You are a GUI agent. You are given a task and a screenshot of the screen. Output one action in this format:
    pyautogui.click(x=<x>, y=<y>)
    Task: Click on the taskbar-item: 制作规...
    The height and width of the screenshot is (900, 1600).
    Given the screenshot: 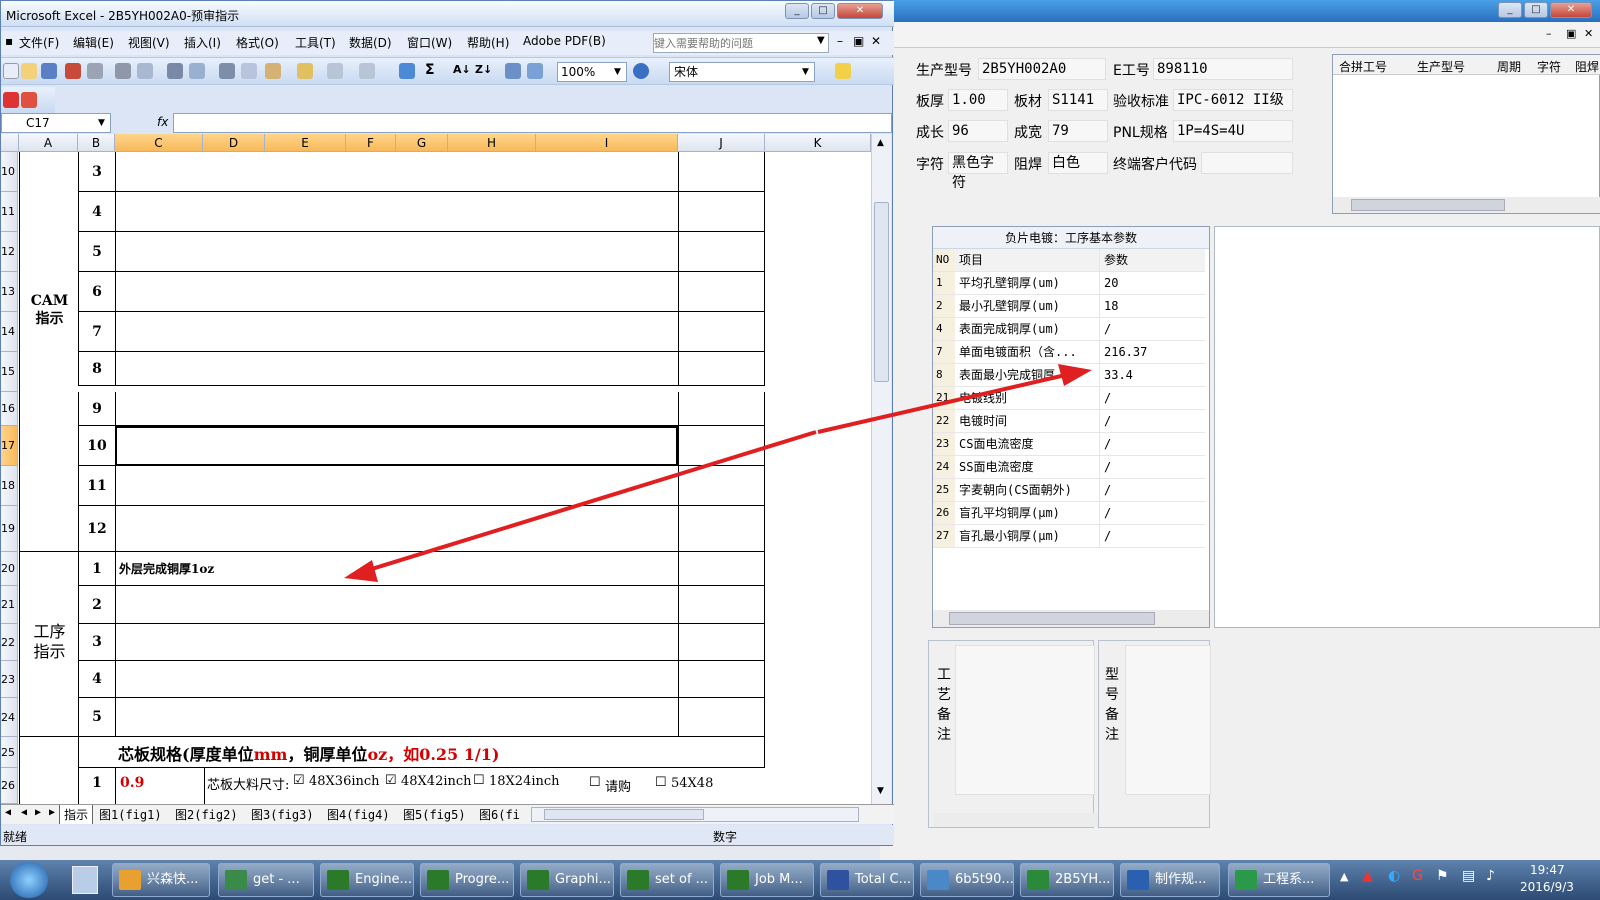 What is the action you would take?
    pyautogui.click(x=1170, y=880)
    